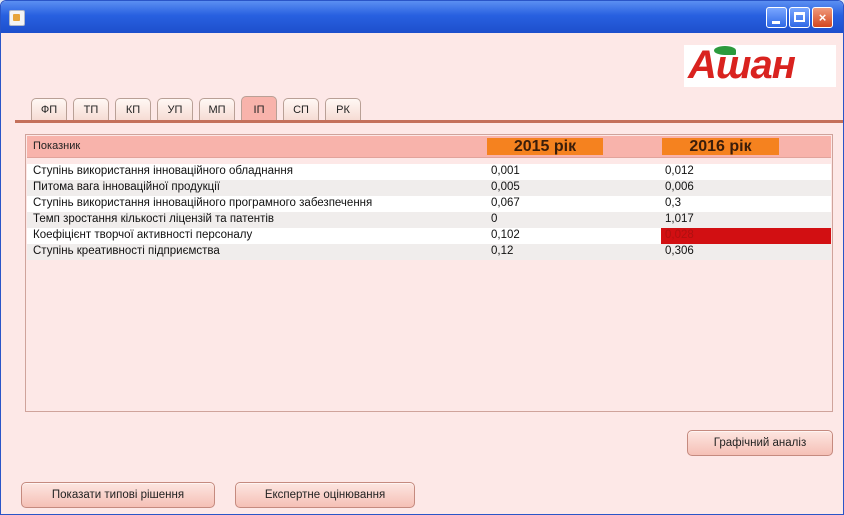 The width and height of the screenshot is (844, 515). Describe the element at coordinates (505, 171) in the screenshot. I see `value-2015: 0,001` at that location.